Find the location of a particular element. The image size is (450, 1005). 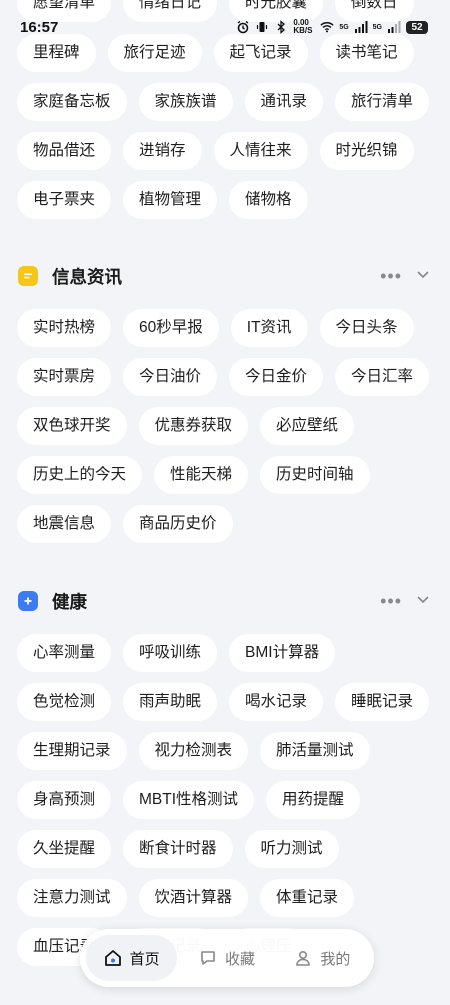

info-tool-chip: 地震信息 is located at coordinates (64, 524).